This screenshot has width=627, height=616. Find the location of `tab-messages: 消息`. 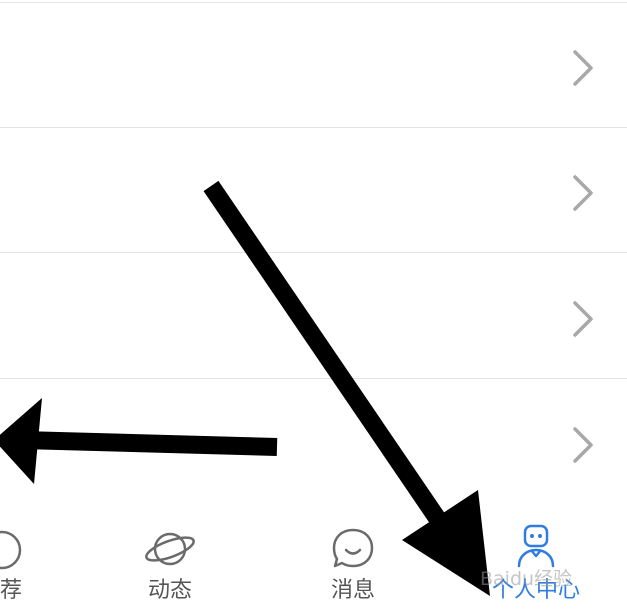

tab-messages: 消息 is located at coordinates (353, 561).